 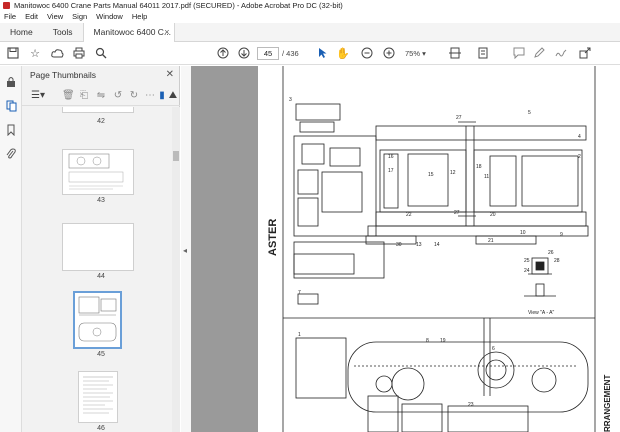 What do you see at coordinates (101, 75) in the screenshot?
I see `panel-title: Page Thumbnails ✕` at bounding box center [101, 75].